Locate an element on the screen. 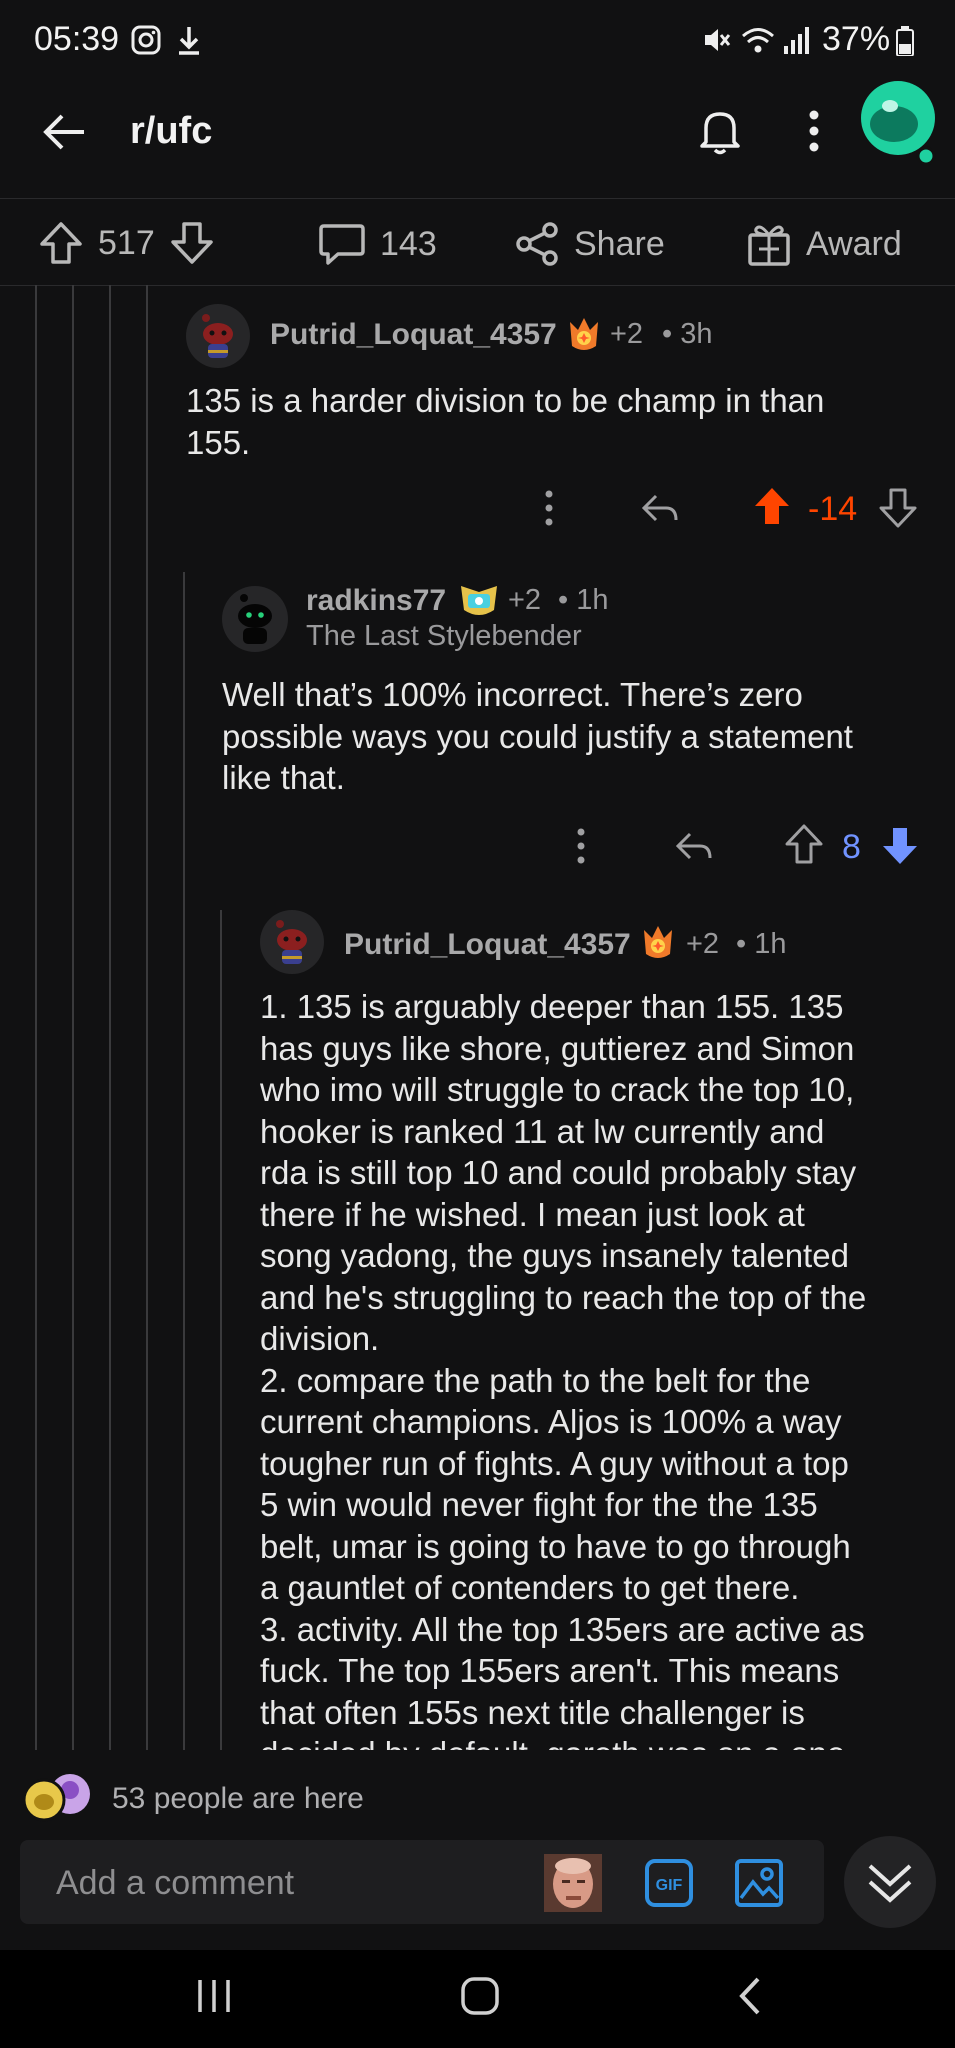 The image size is (955, 2048). svg-text: GIF is located at coordinates (669, 1885).